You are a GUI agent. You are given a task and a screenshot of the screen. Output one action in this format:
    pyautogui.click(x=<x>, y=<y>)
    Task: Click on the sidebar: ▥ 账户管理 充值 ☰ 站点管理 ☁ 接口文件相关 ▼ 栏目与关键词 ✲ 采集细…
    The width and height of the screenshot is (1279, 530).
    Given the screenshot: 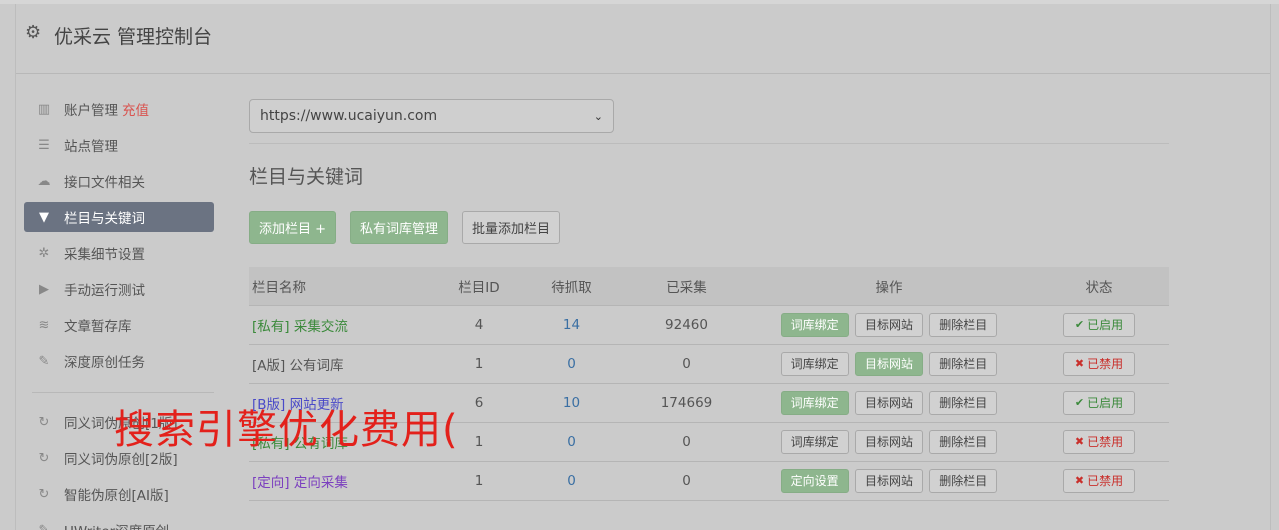 What is the action you would take?
    pyautogui.click(x=119, y=312)
    